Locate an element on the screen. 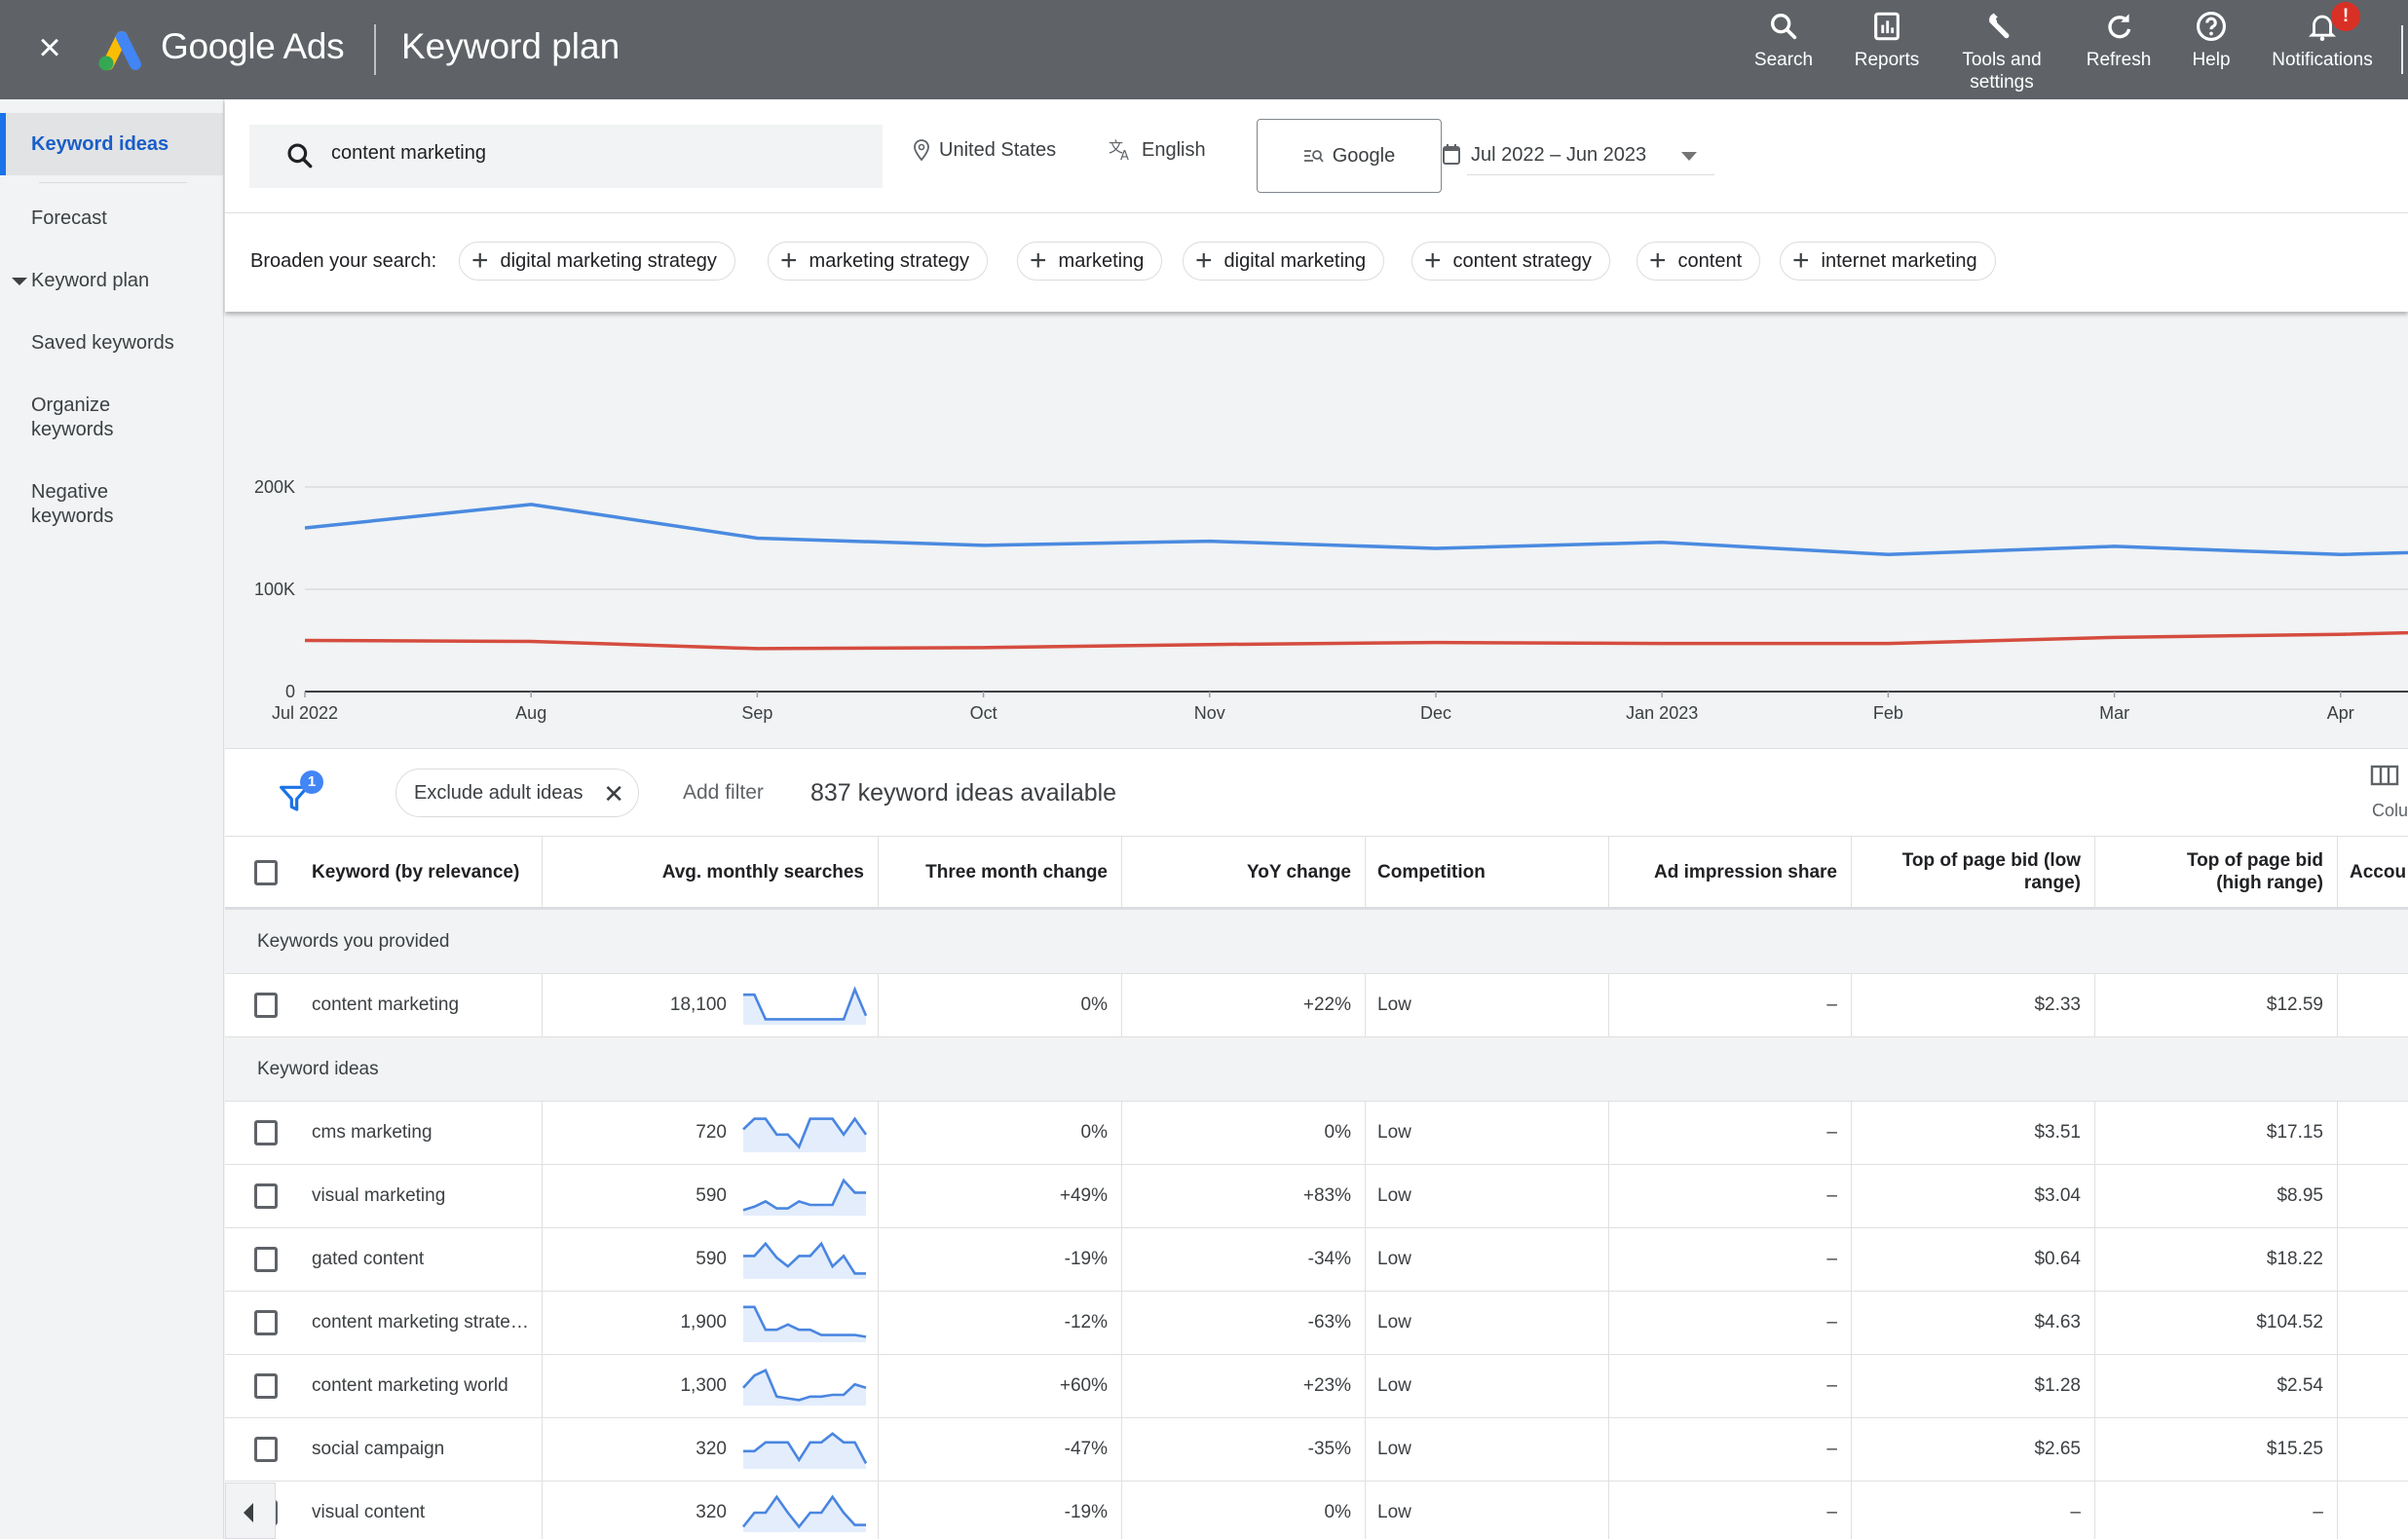 The image size is (2408, 1539). columns-button: Colum is located at coordinates (2383, 795).